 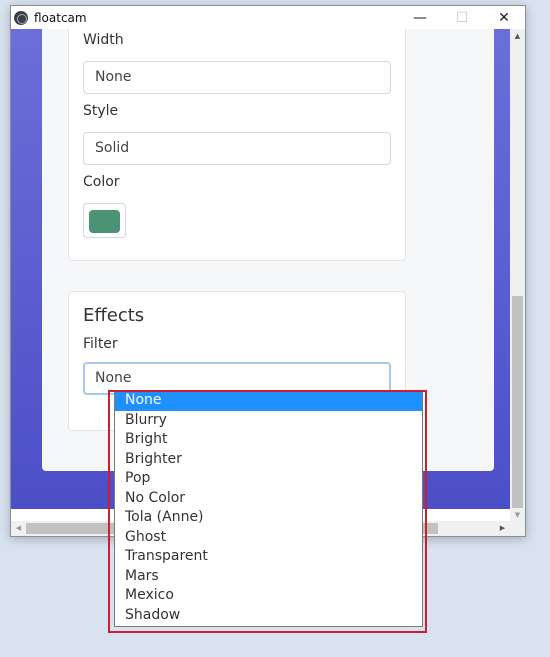 I want to click on filter-option: Blurry, so click(x=268, y=421).